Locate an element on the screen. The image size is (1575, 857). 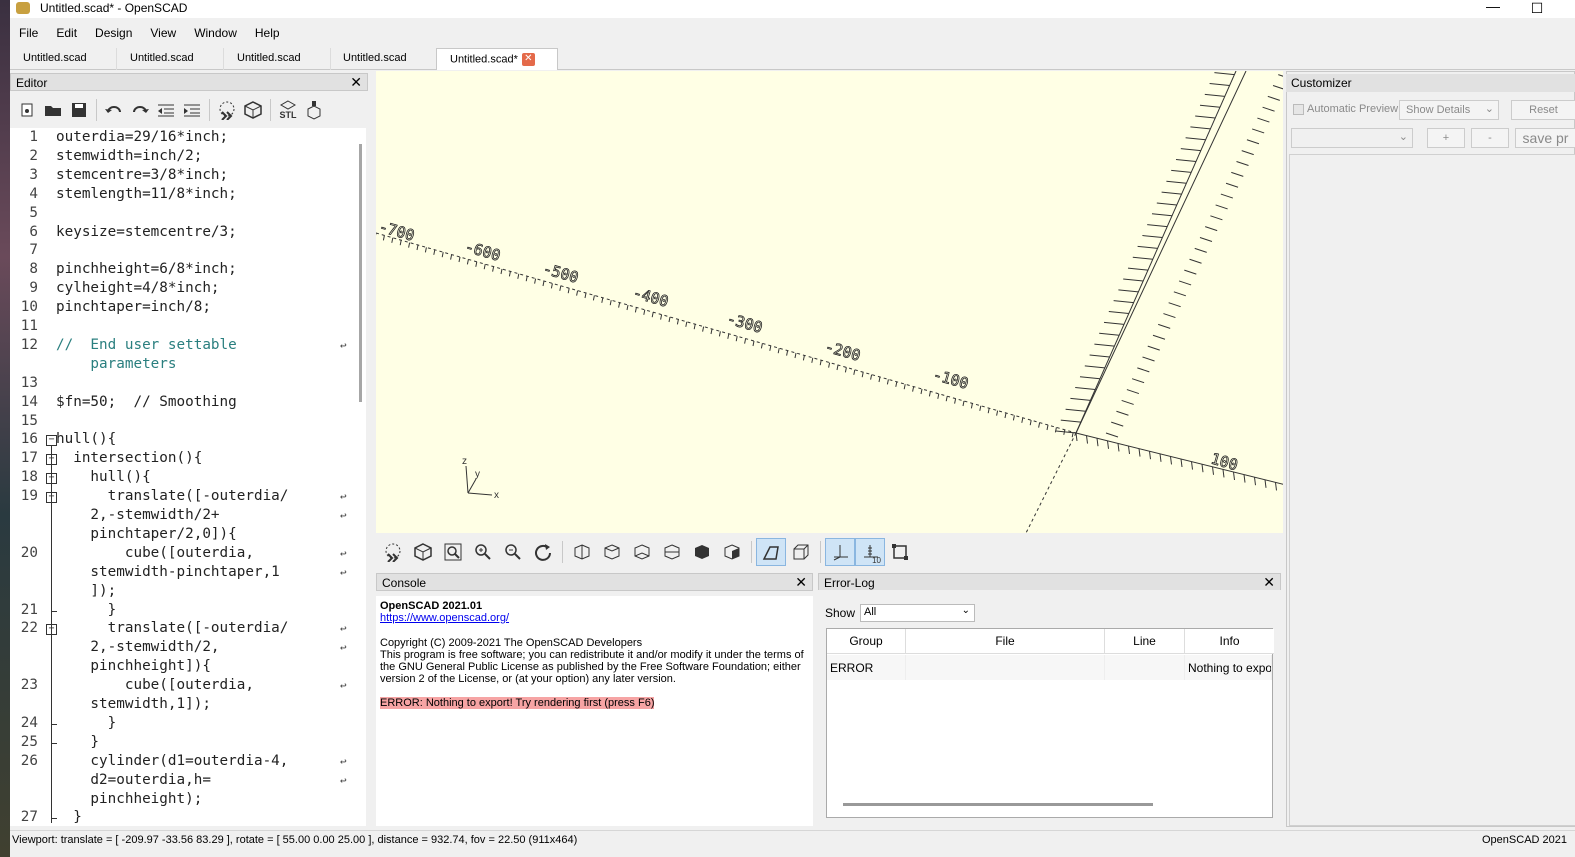
maximize-button: ☐ is located at coordinates (1537, 9).